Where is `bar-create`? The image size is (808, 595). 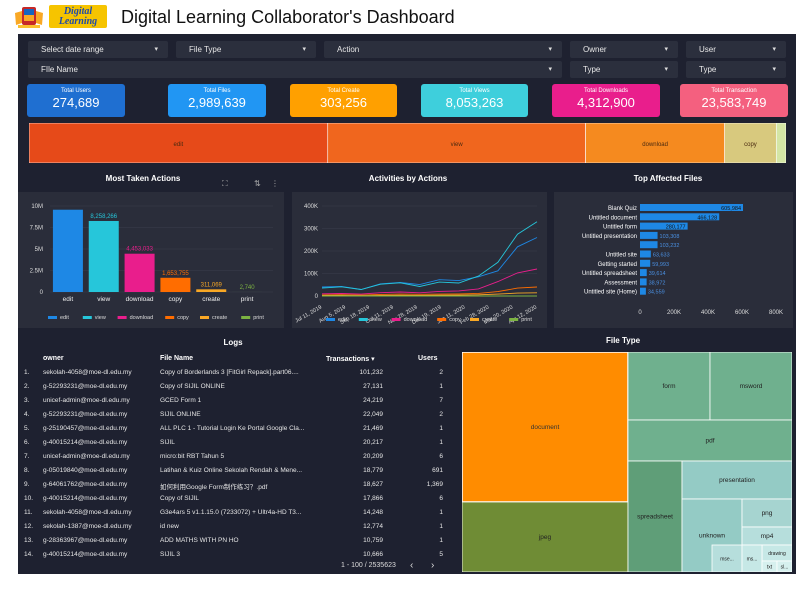 bar-create is located at coordinates (211, 290).